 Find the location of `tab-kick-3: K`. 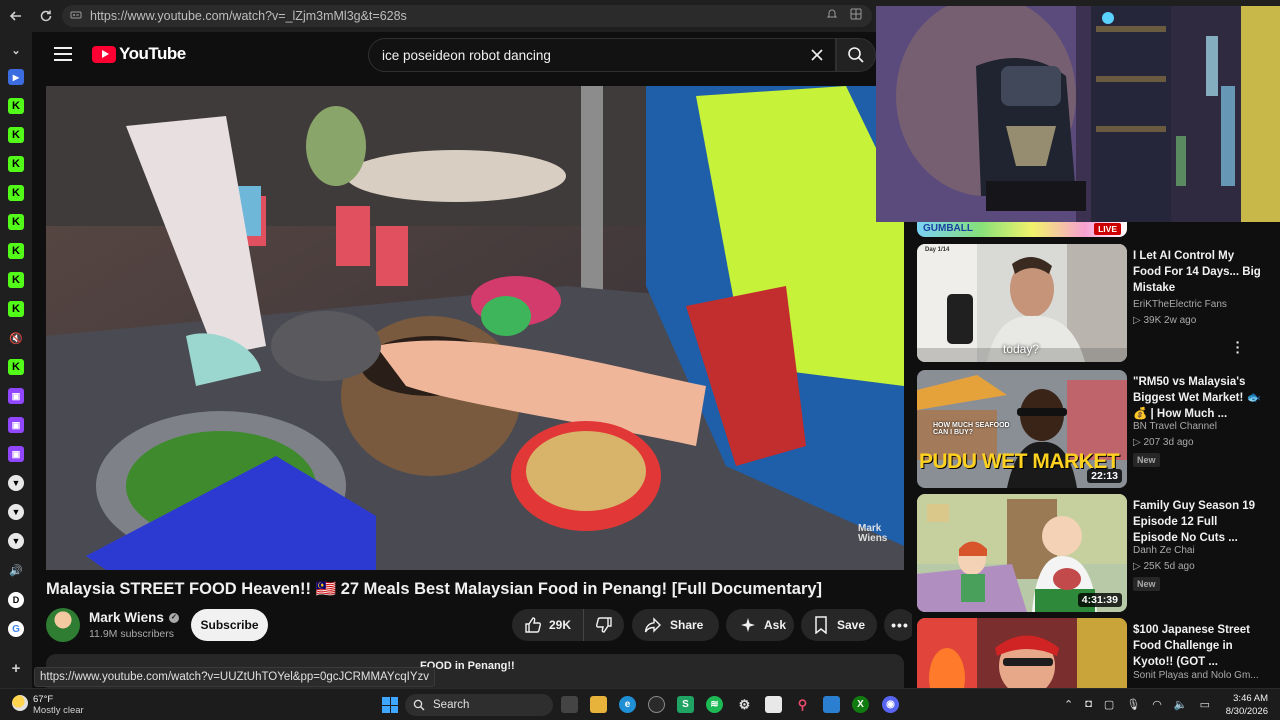

tab-kick-3: K is located at coordinates (16, 164).